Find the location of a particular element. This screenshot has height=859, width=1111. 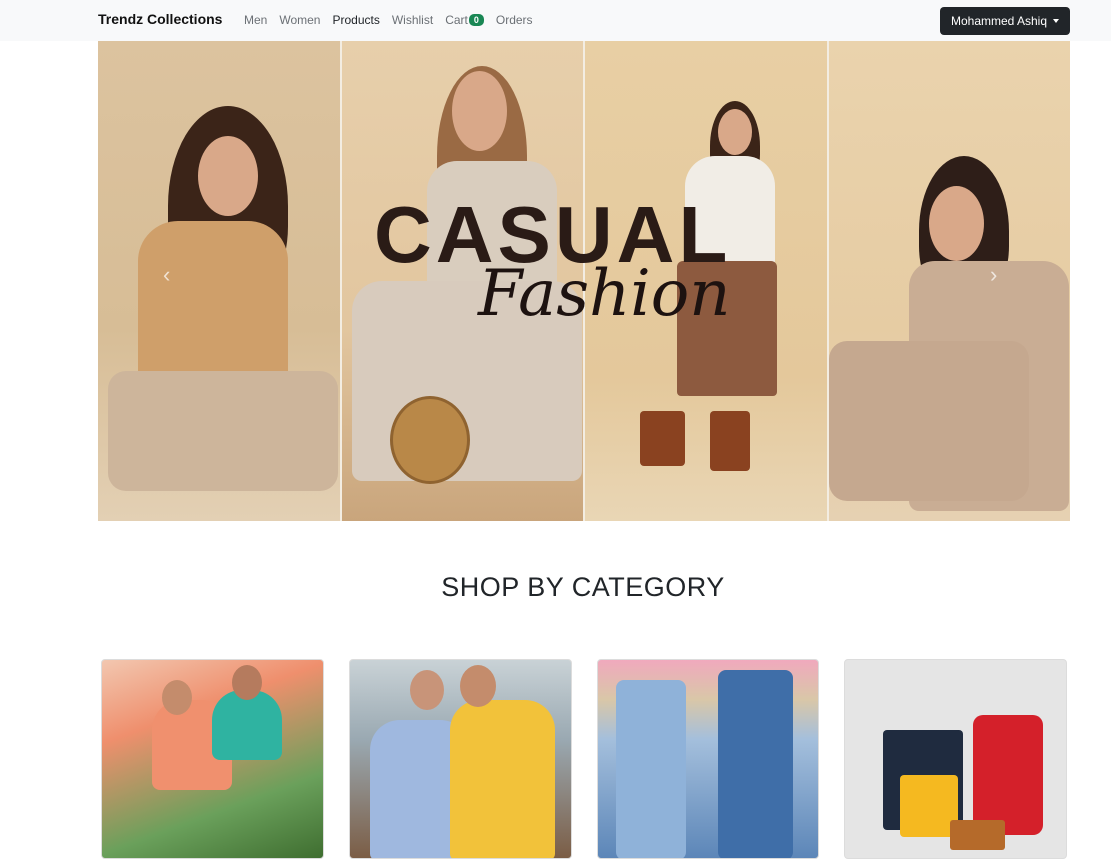

nav-link-wishlist: Wishlist is located at coordinates (412, 20).